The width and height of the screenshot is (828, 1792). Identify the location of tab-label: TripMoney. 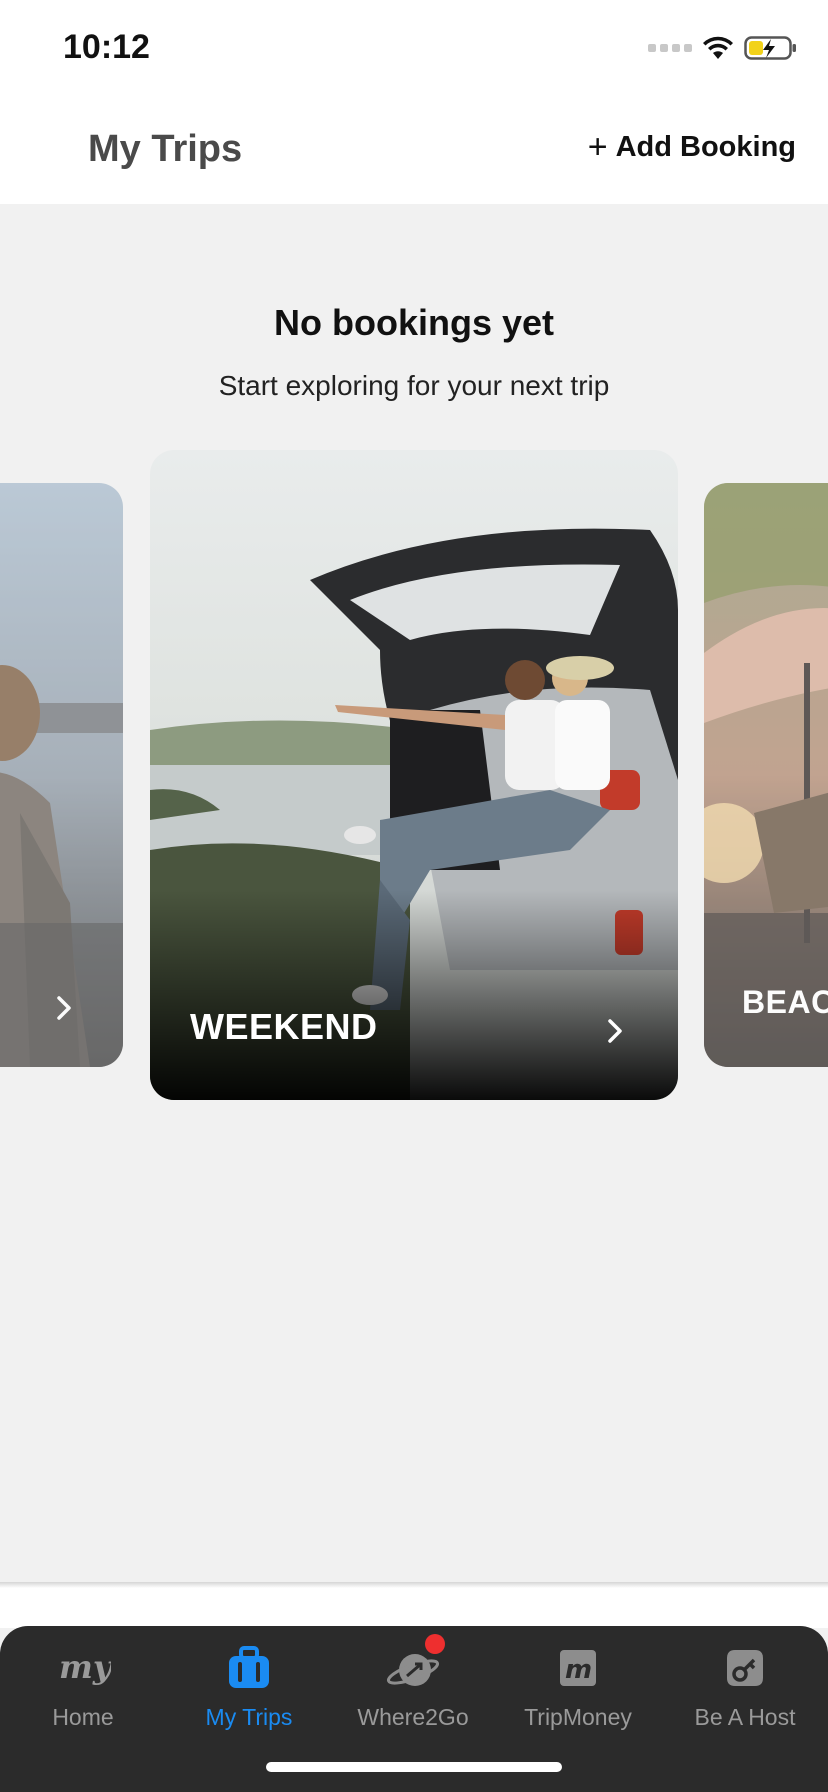
(578, 1717).